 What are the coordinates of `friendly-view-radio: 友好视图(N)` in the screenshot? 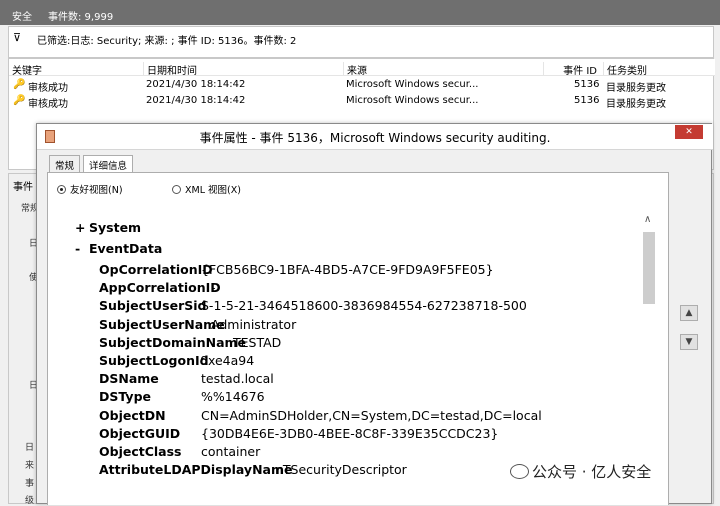 It's located at (90, 189).